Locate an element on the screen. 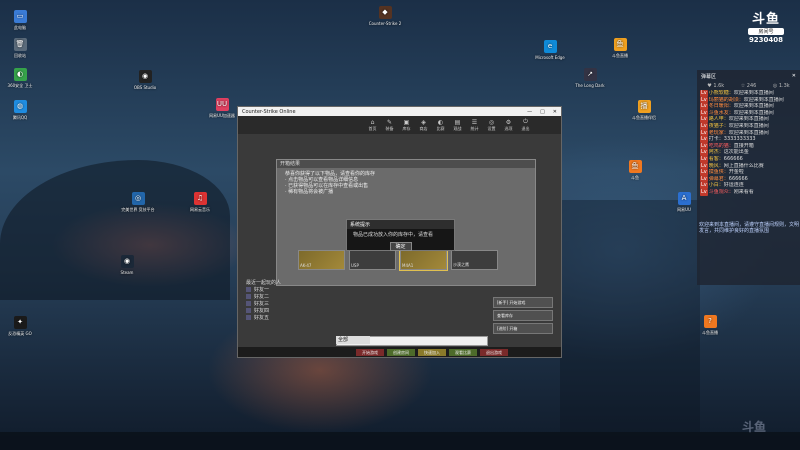 The image size is (800, 450). chat-username: 冬日暖阳： is located at coordinates (721, 106).